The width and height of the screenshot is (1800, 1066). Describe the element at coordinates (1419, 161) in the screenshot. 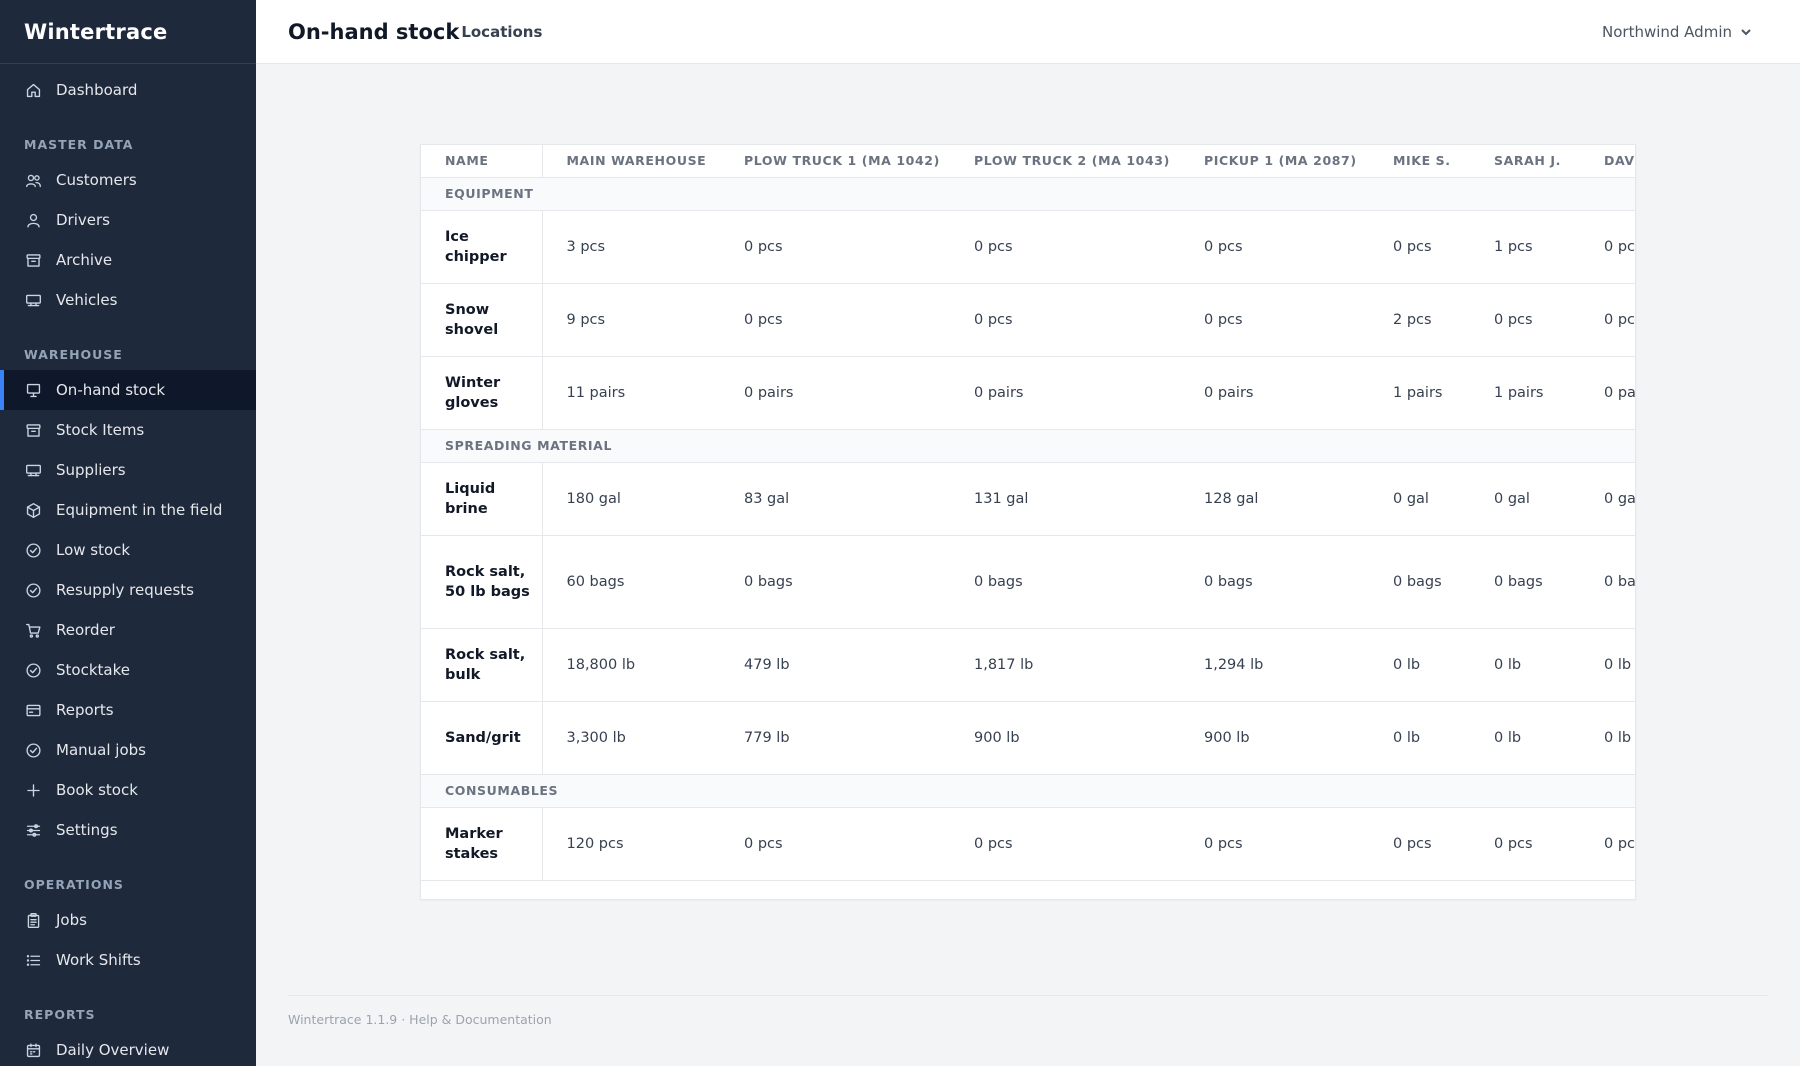

I see `column-header-mike-s: MIKE S.` at that location.